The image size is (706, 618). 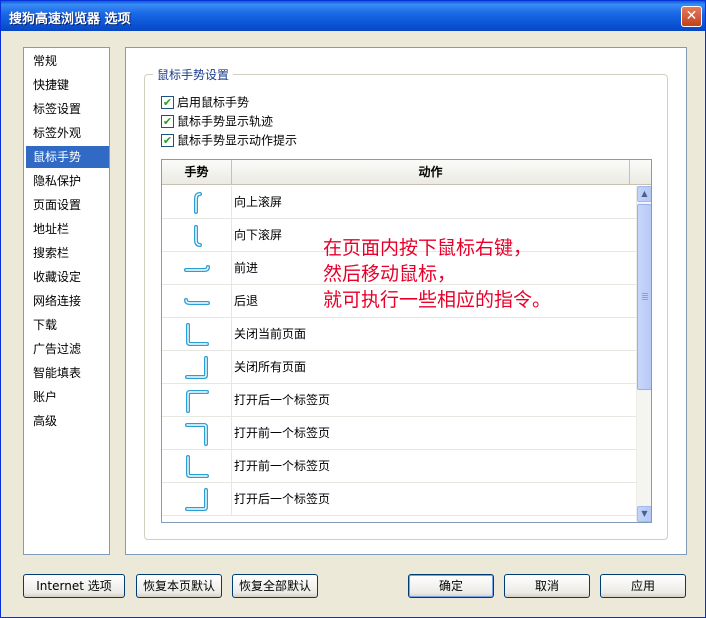 What do you see at coordinates (67, 373) in the screenshot?
I see `sidebar-item-autofill: 智能填表` at bounding box center [67, 373].